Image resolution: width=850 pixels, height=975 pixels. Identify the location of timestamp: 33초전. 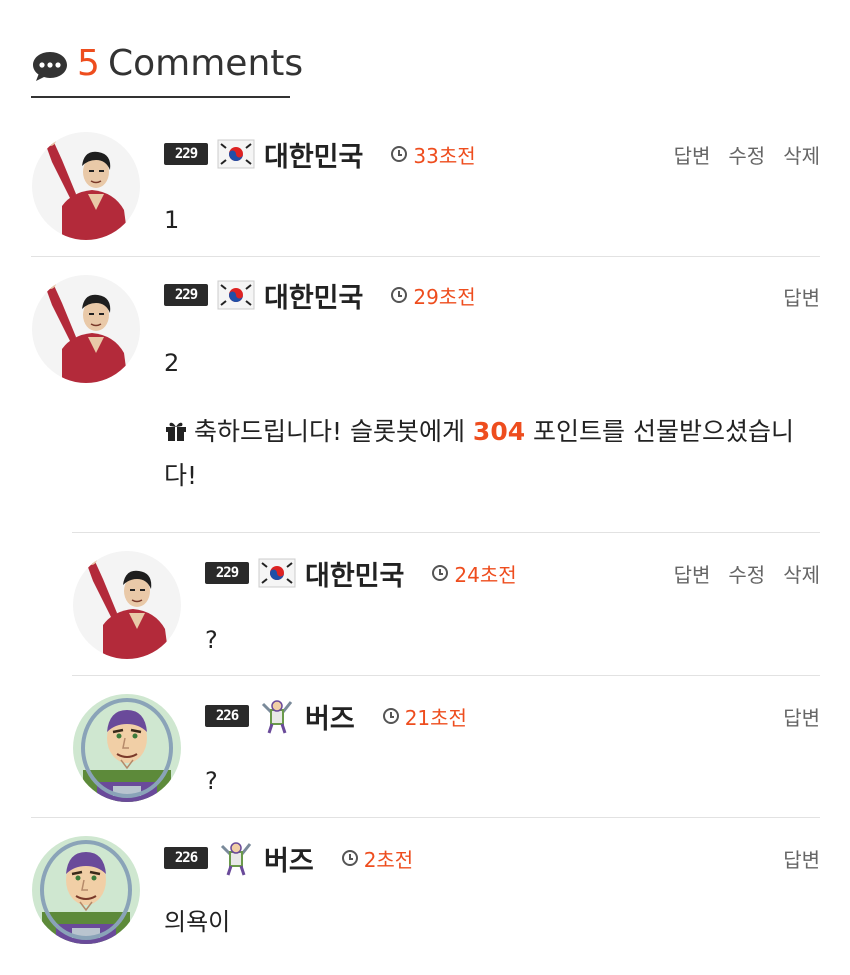
(433, 154).